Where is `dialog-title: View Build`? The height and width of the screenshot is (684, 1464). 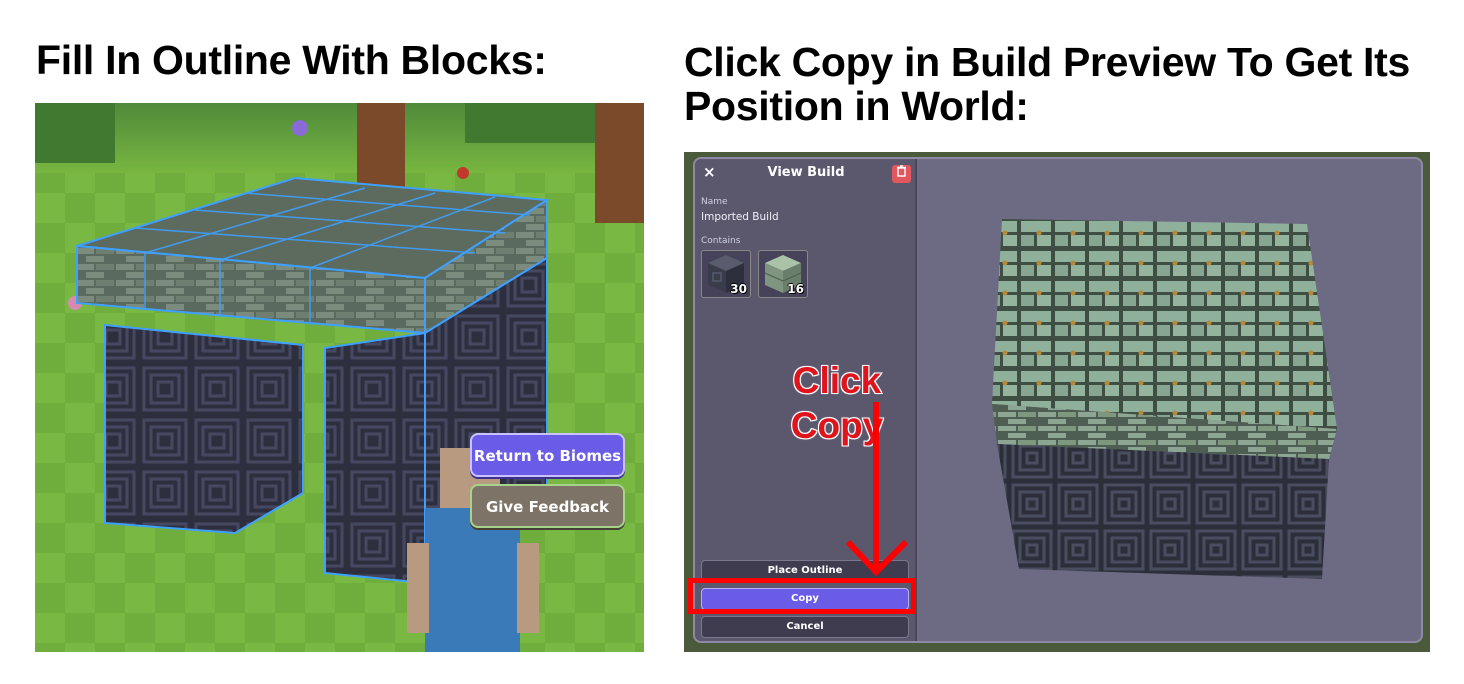
dialog-title: View Build is located at coordinates (806, 172).